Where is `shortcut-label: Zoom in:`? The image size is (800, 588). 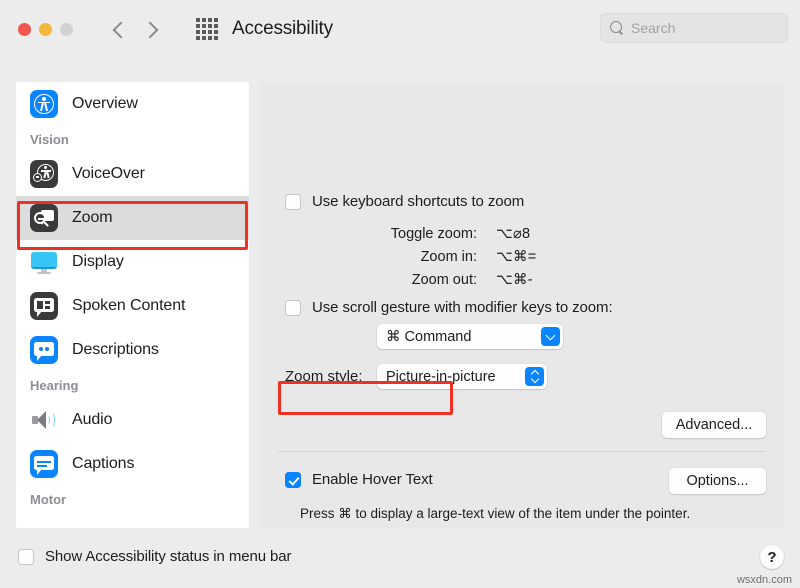 shortcut-label: Zoom in: is located at coordinates (448, 257).